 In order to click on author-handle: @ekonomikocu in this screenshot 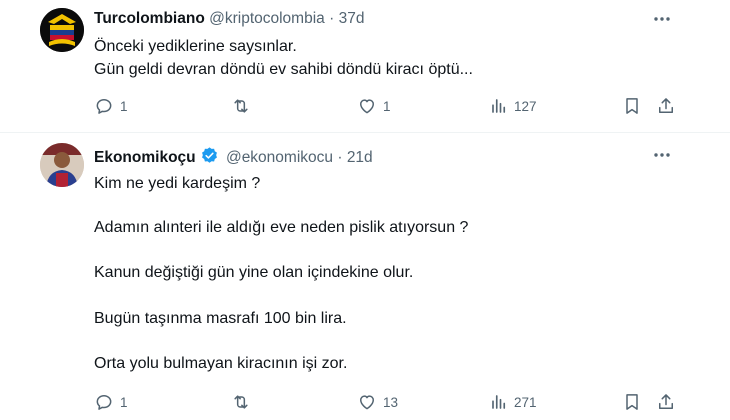, I will do `click(279, 157)`.